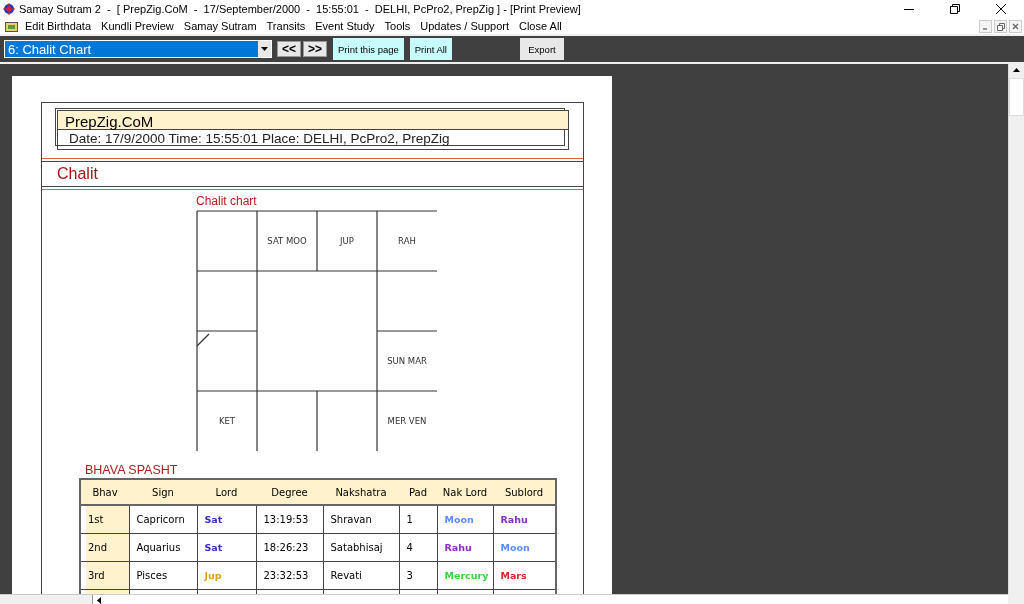 The width and height of the screenshot is (1024, 604). What do you see at coordinates (104, 547) in the screenshot?
I see `table-cell: 2nd` at bounding box center [104, 547].